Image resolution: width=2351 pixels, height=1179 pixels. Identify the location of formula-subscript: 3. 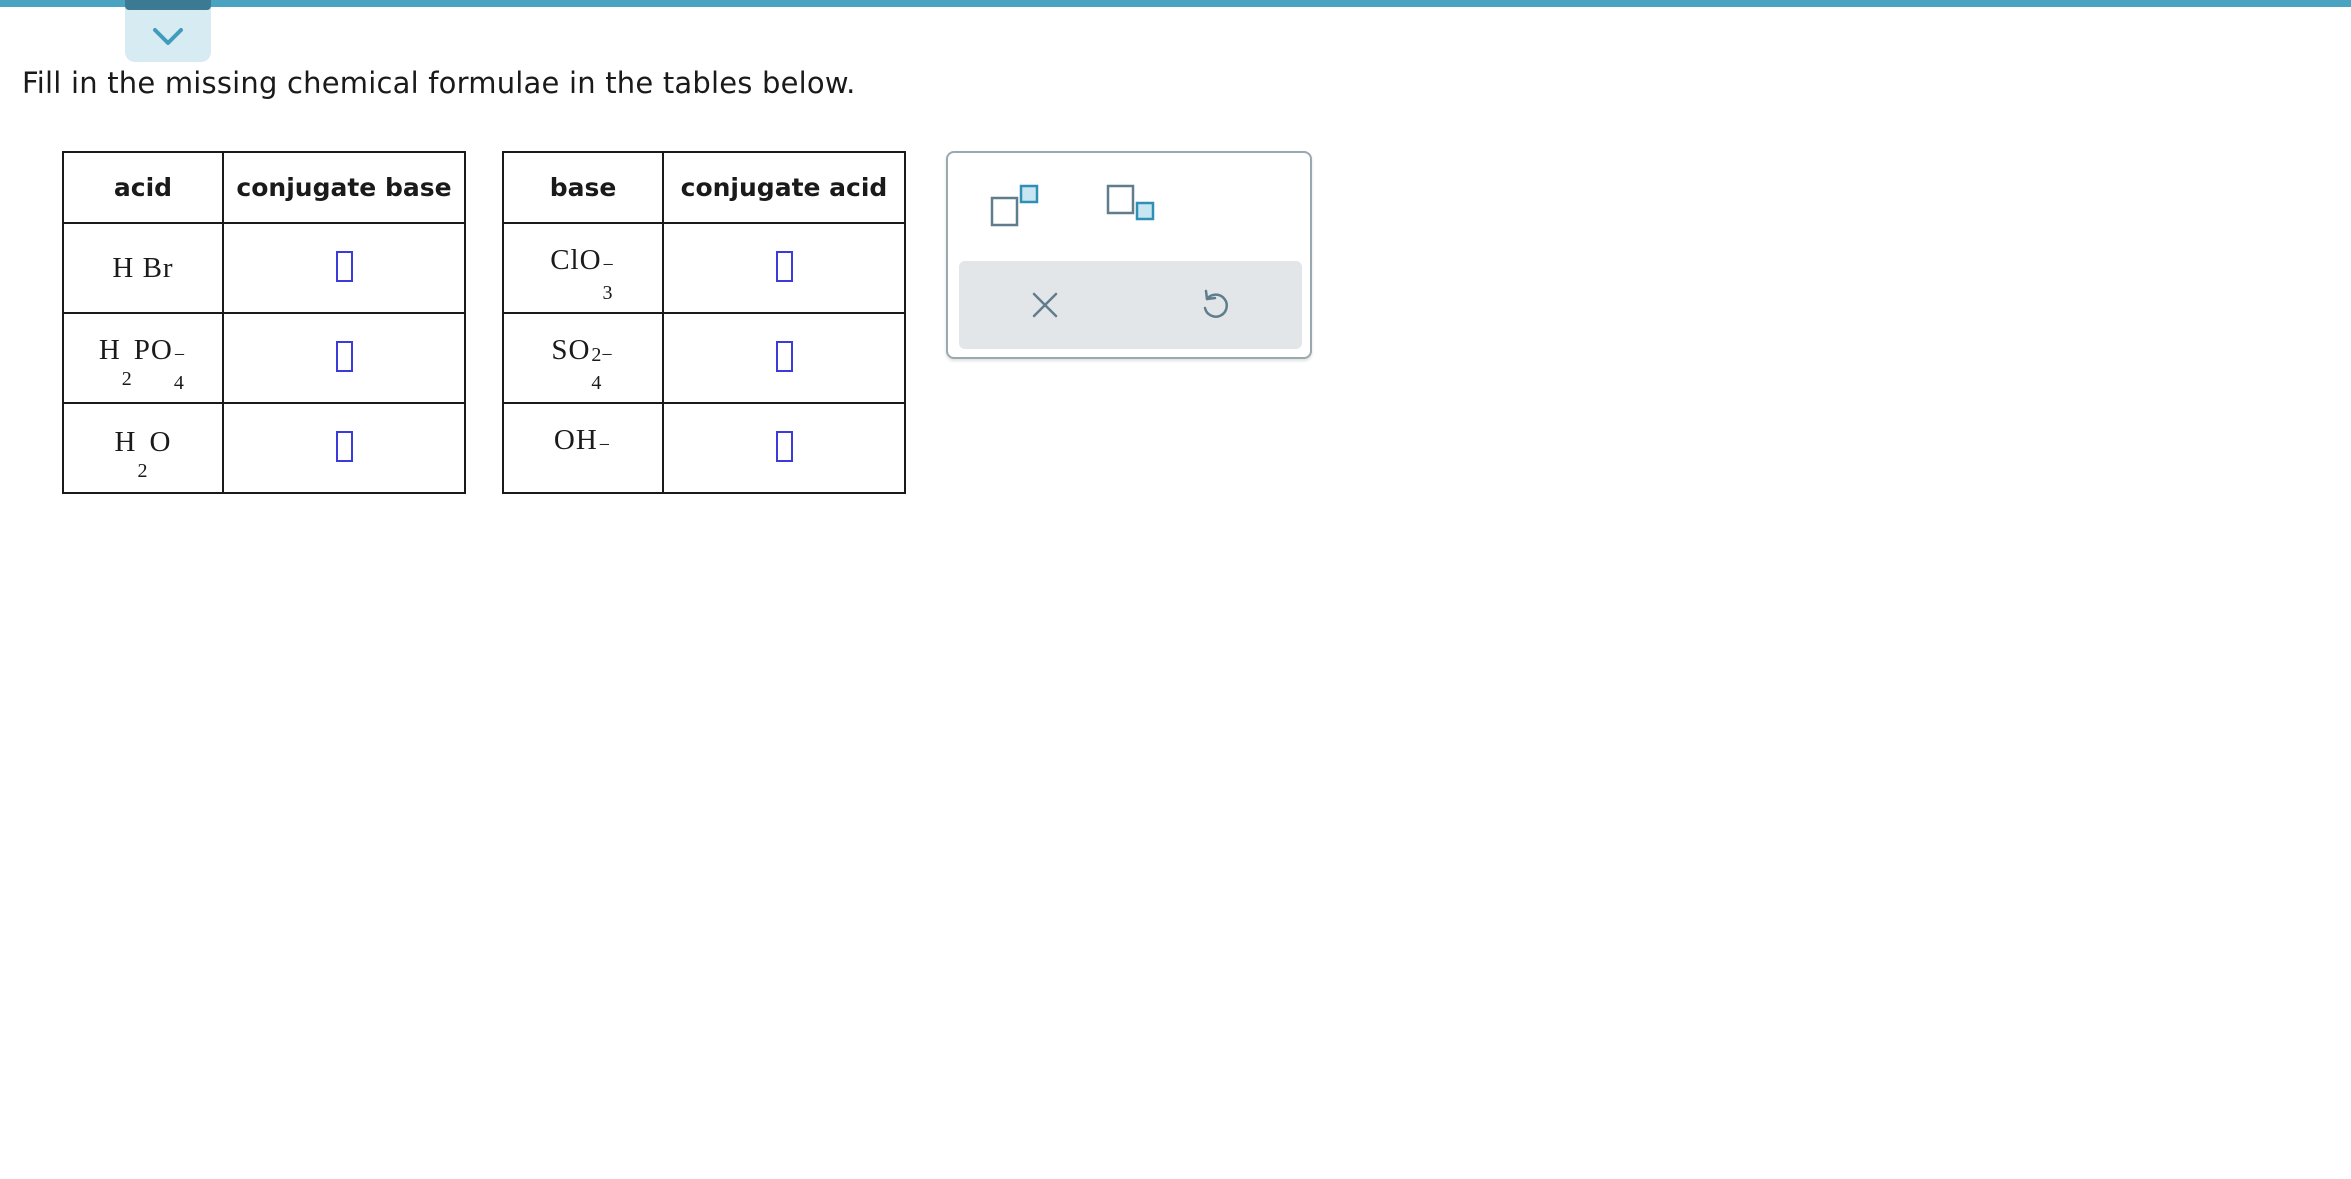
(607, 292).